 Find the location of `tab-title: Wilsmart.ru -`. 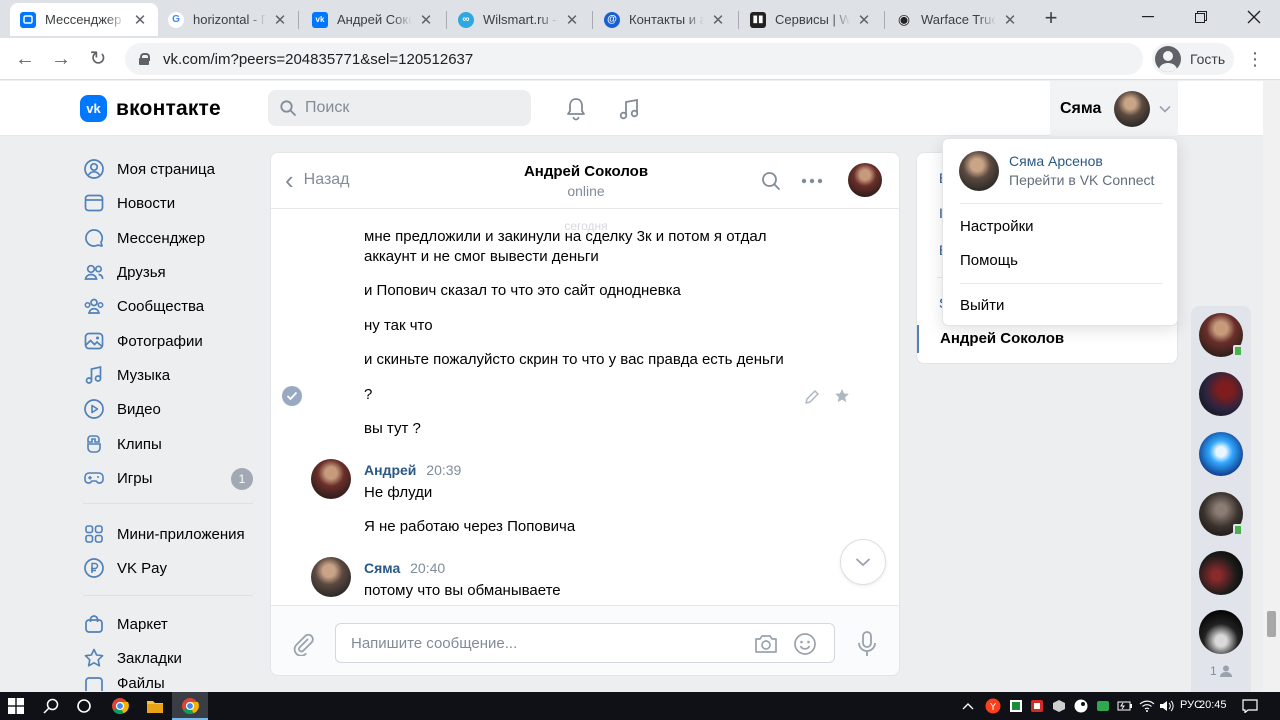

tab-title: Wilsmart.ru - is located at coordinates (520, 19).